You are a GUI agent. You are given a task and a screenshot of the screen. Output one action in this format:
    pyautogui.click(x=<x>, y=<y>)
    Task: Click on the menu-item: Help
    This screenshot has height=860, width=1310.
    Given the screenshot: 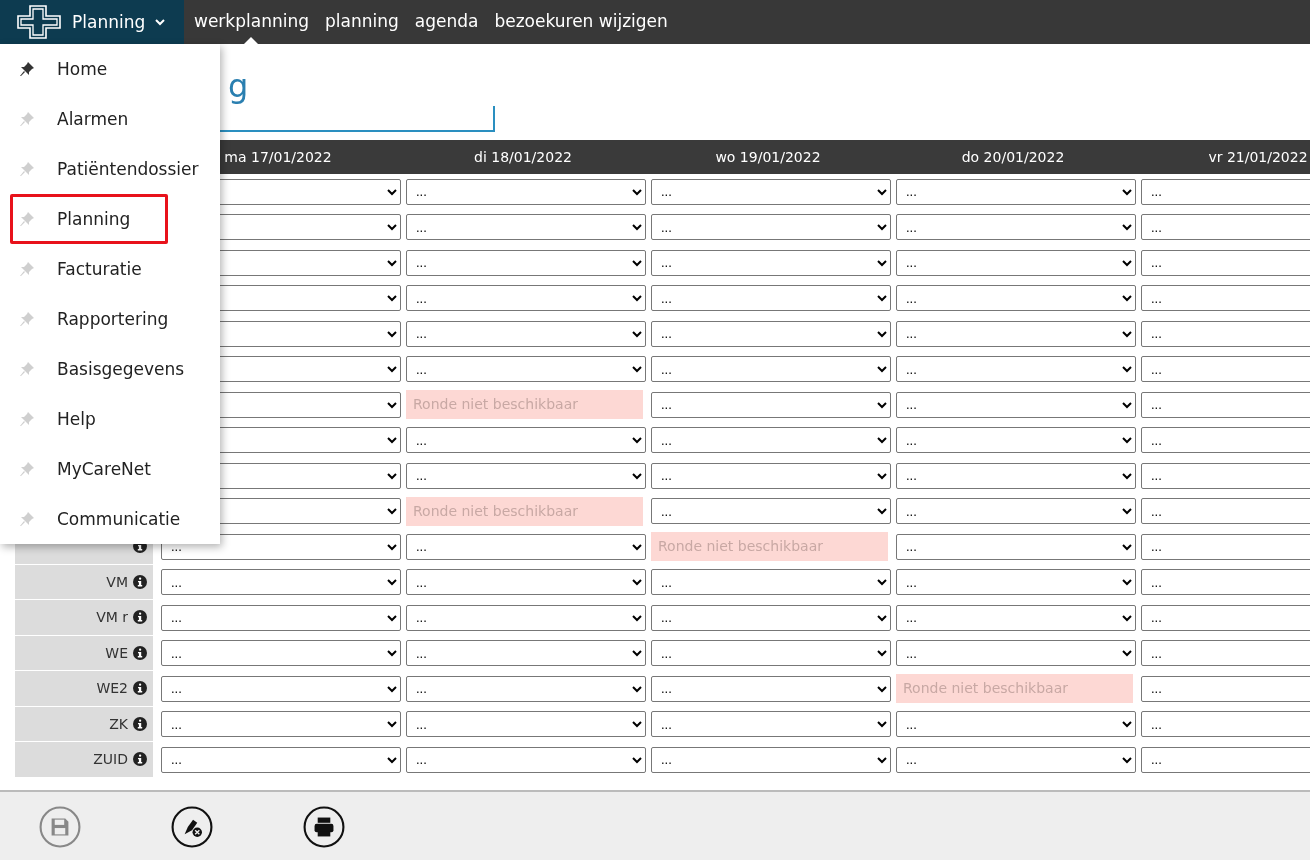 What is the action you would take?
    pyautogui.click(x=89, y=419)
    